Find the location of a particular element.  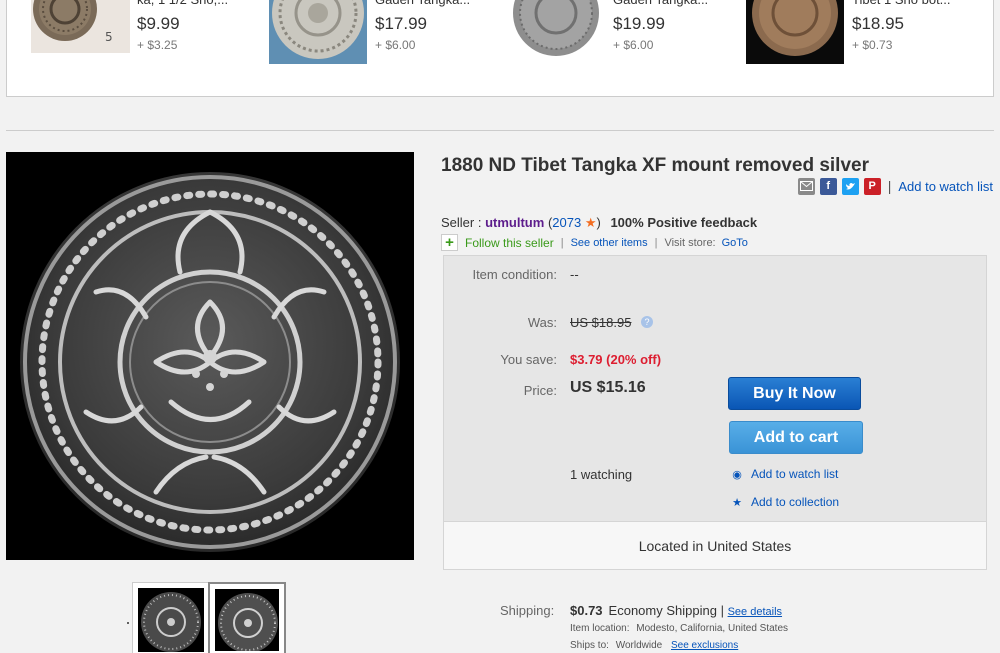

svg-text: 5 is located at coordinates (109, 37).